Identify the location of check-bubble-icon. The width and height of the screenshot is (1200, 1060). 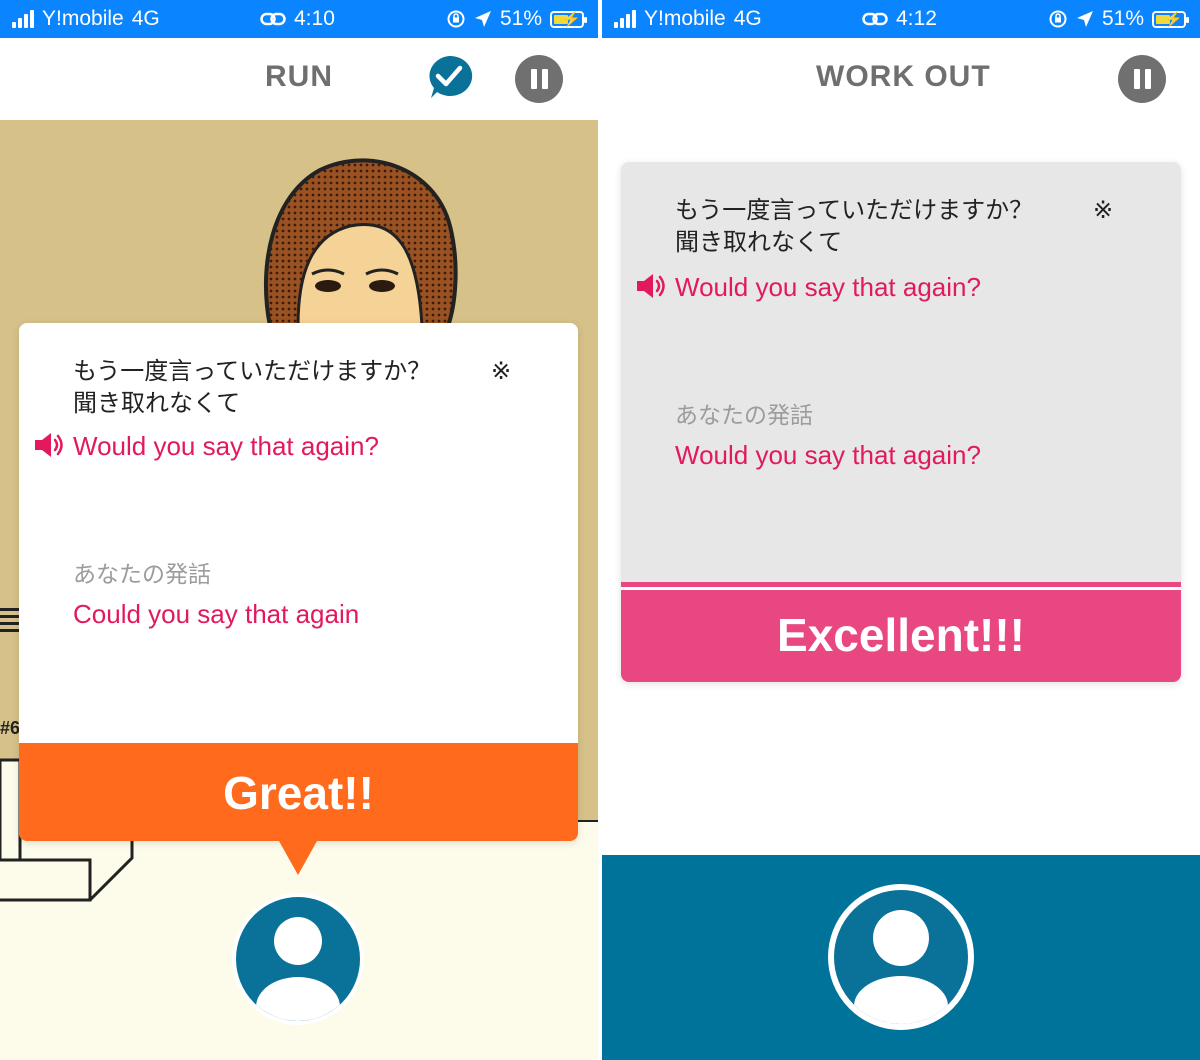
(449, 77).